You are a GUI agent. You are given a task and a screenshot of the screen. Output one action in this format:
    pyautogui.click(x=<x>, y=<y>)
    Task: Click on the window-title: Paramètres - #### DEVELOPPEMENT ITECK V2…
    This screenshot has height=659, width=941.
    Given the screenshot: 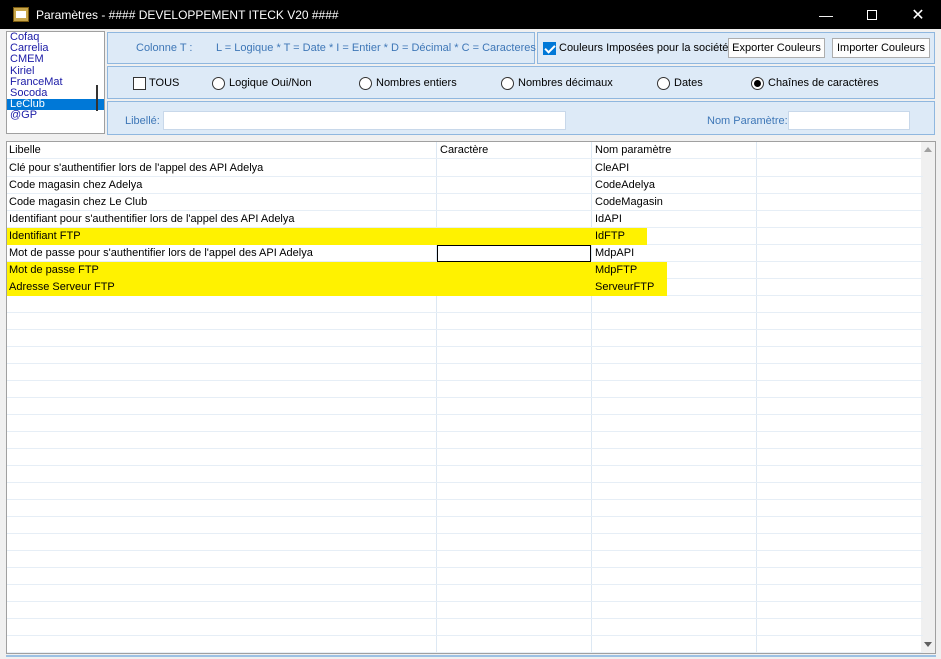 What is the action you would take?
    pyautogui.click(x=187, y=15)
    